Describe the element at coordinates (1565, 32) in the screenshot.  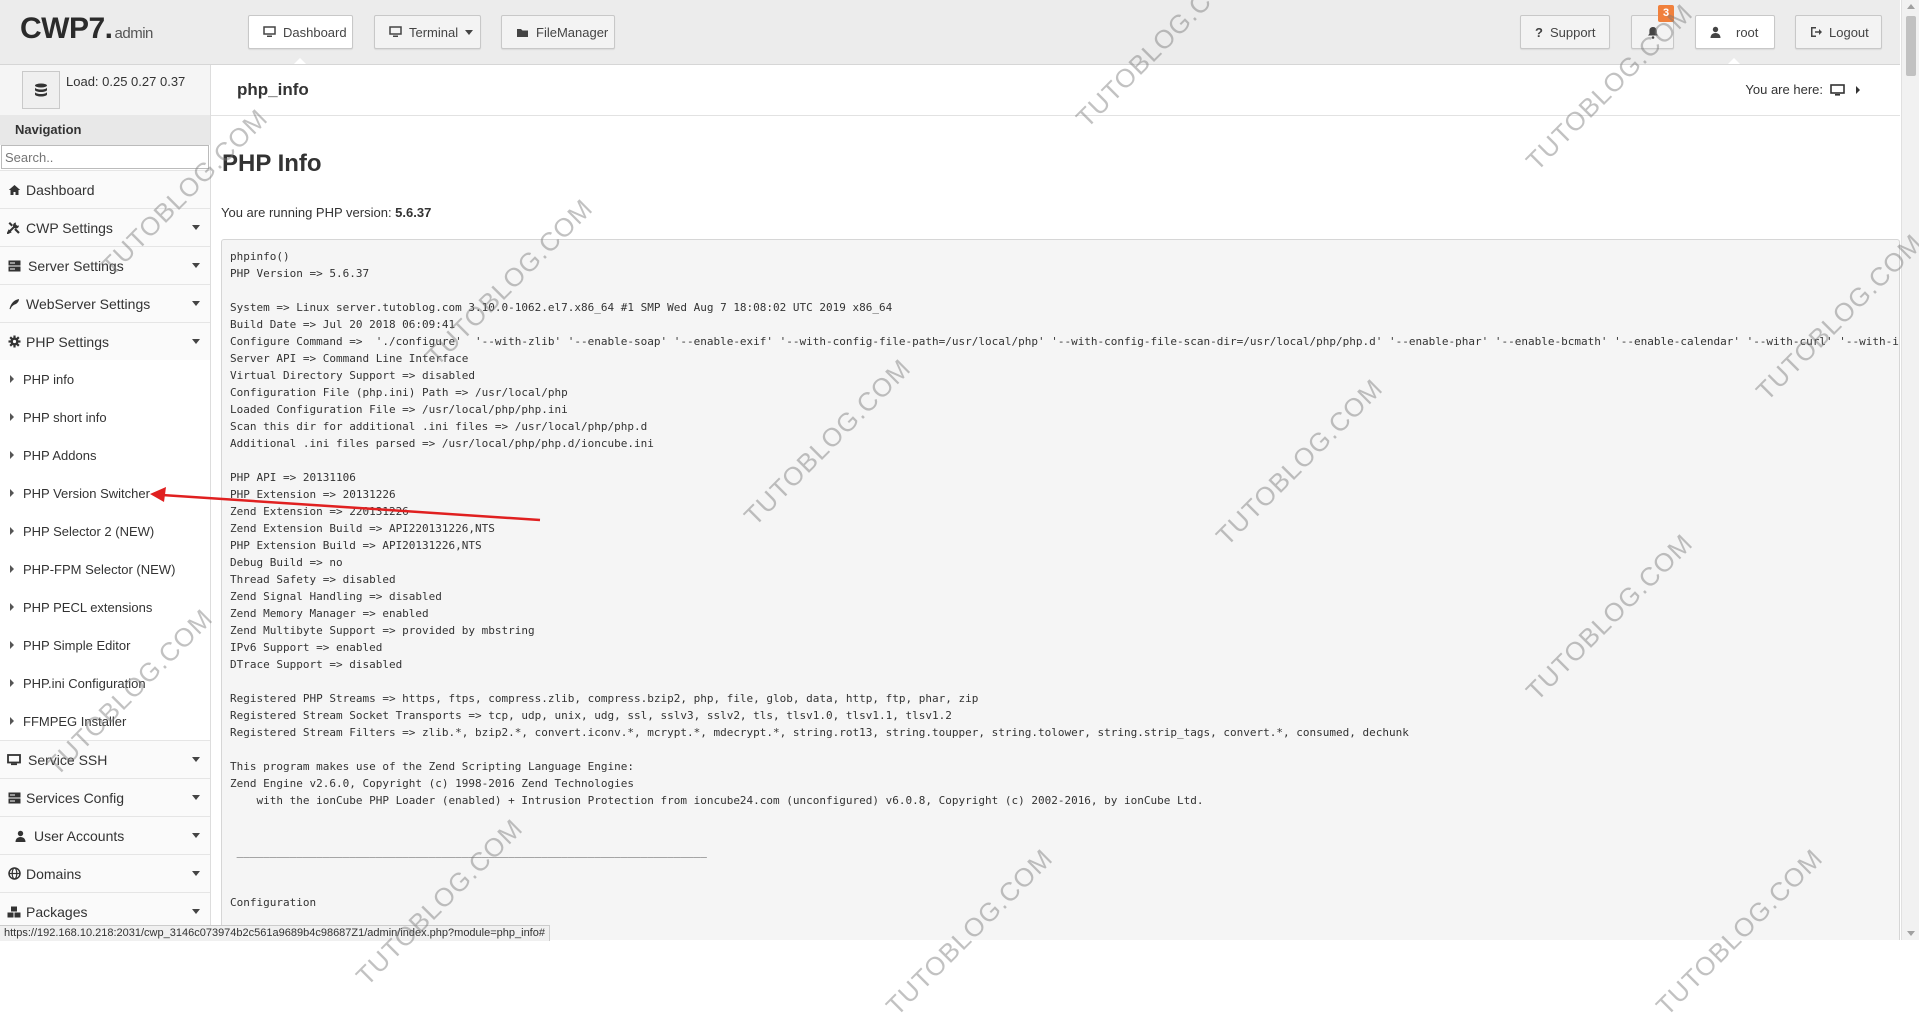
I see `support-button: ? Support` at that location.